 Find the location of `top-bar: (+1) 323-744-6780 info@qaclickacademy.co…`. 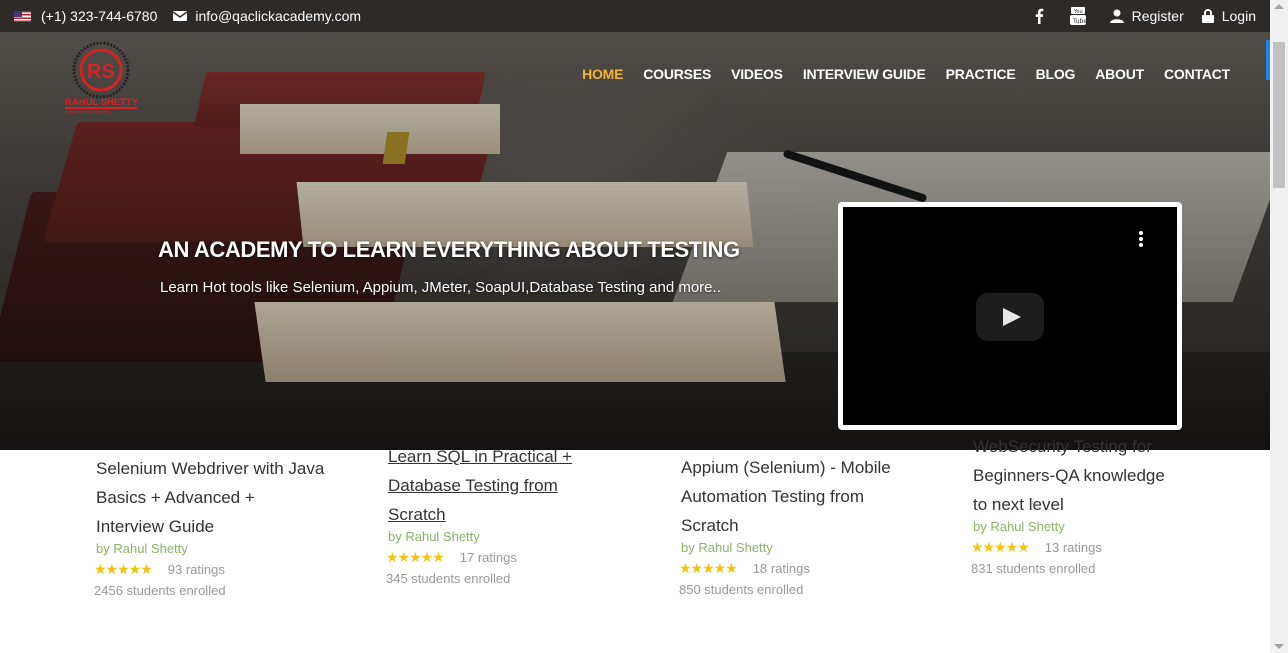

top-bar: (+1) 323-744-6780 info@qaclickacademy.co… is located at coordinates (635, 16).